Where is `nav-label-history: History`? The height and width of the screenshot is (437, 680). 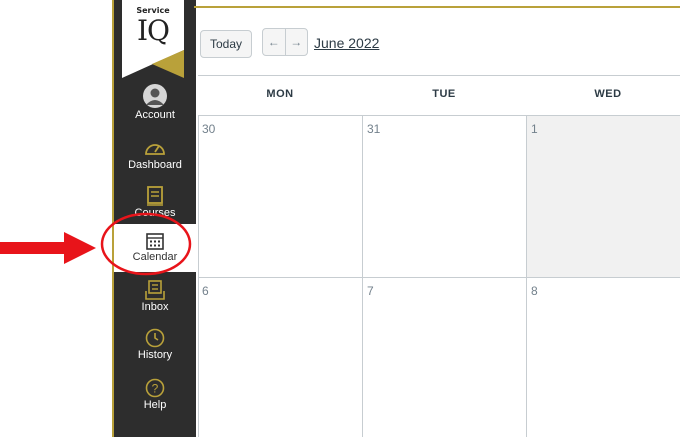 nav-label-history: History is located at coordinates (155, 355).